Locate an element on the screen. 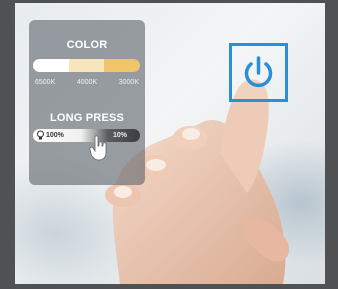 This screenshot has height=289, width=338. power-button is located at coordinates (258, 72).